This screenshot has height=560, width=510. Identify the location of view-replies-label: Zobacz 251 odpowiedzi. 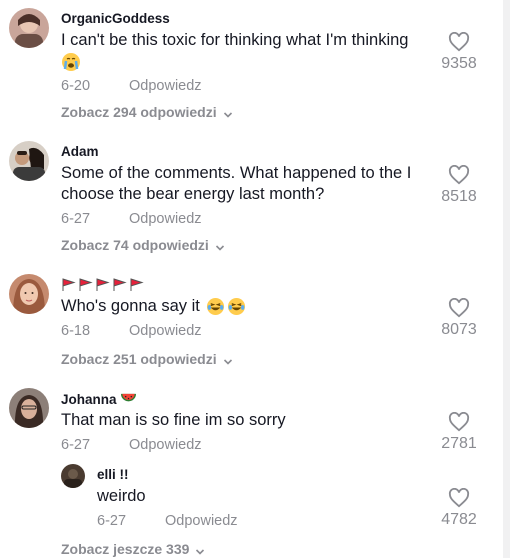
(139, 359).